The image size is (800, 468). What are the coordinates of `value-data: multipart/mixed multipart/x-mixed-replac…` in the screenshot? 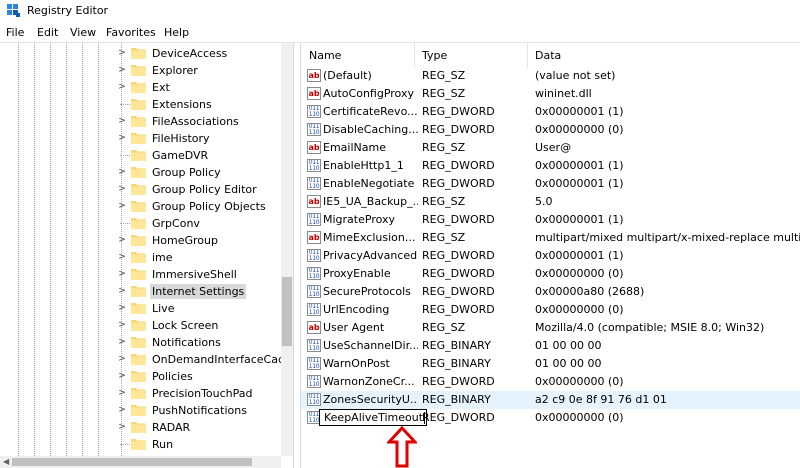 It's located at (667, 237).